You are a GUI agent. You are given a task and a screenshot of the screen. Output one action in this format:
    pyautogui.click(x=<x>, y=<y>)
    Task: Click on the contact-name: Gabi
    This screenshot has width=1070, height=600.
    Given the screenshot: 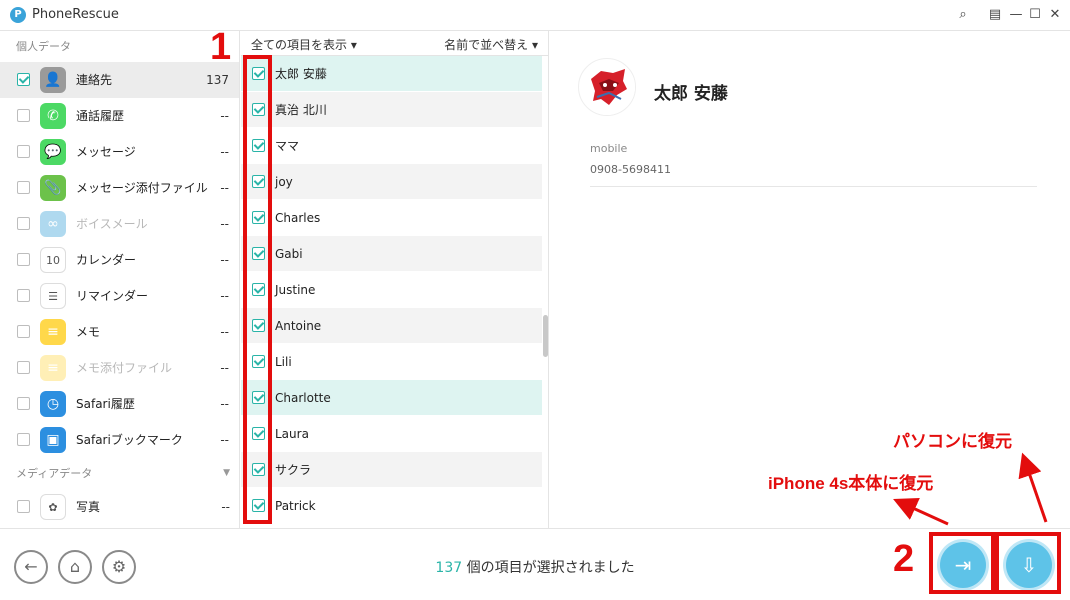 What is the action you would take?
    pyautogui.click(x=289, y=254)
    